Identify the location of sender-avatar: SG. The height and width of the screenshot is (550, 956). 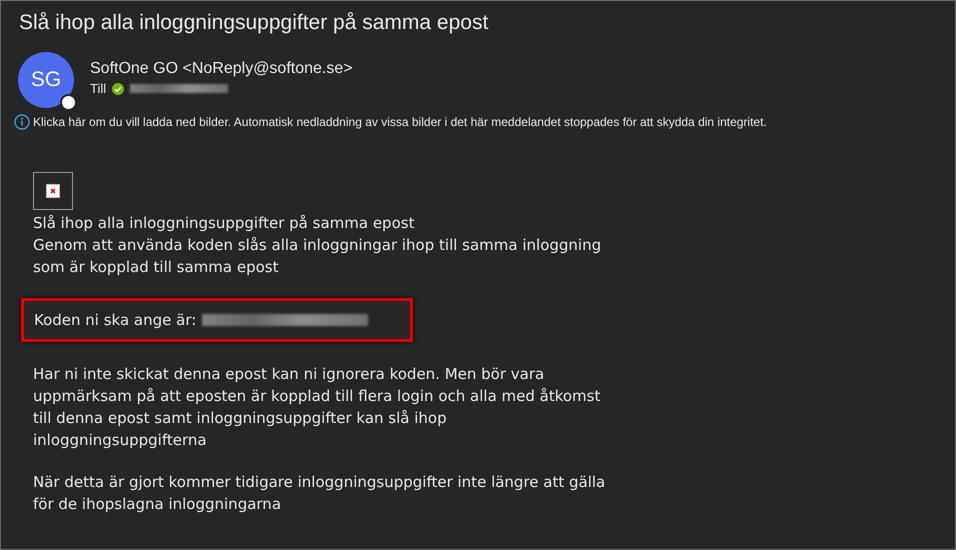
(46, 80).